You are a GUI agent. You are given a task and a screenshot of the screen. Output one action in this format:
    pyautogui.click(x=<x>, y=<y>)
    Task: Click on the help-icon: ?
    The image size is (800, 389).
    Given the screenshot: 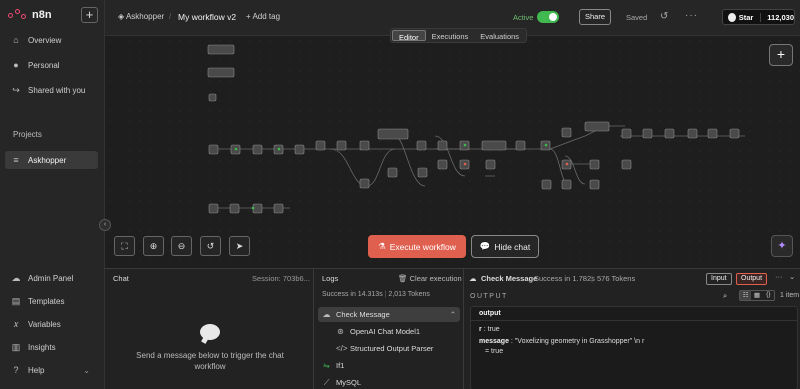 What is the action you would take?
    pyautogui.click(x=16, y=370)
    